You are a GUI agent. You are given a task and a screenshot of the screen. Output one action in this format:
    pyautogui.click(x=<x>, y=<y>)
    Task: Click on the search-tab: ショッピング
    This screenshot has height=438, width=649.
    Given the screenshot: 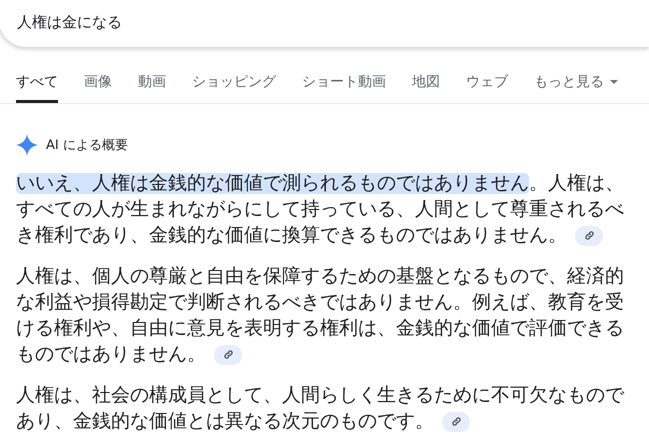 What is the action you would take?
    pyautogui.click(x=234, y=84)
    